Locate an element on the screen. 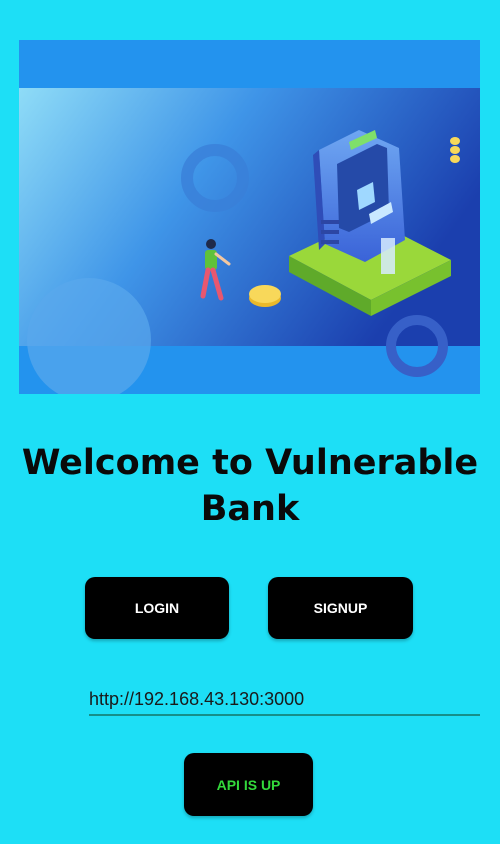  server-url-input is located at coordinates (284, 700).